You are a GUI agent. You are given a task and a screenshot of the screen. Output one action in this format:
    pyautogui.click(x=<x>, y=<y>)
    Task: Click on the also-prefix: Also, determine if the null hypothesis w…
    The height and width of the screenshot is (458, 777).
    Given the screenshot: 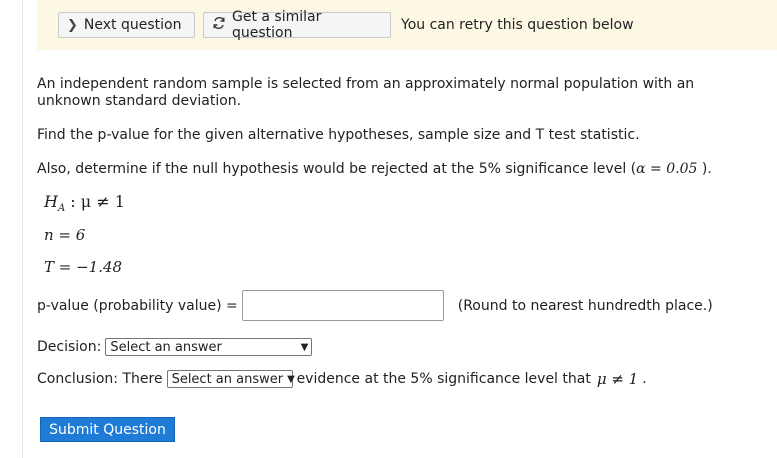 What is the action you would take?
    pyautogui.click(x=337, y=169)
    